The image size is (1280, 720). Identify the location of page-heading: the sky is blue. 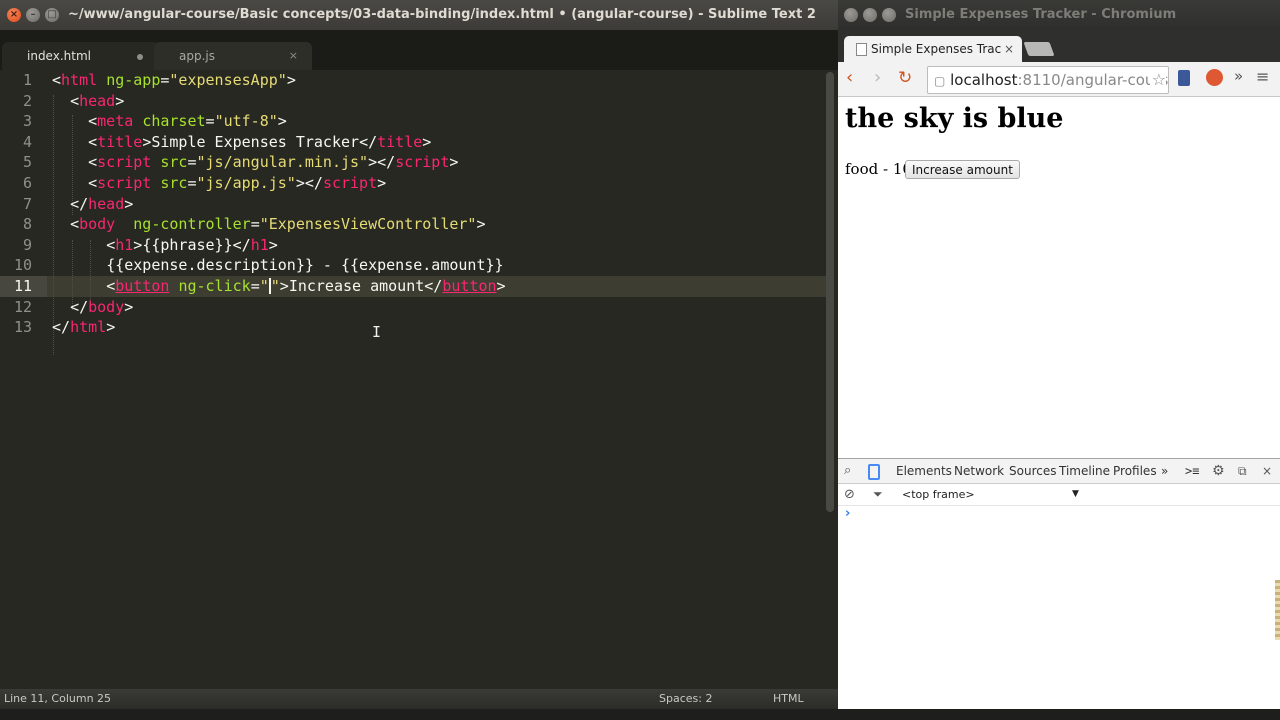
(954, 118).